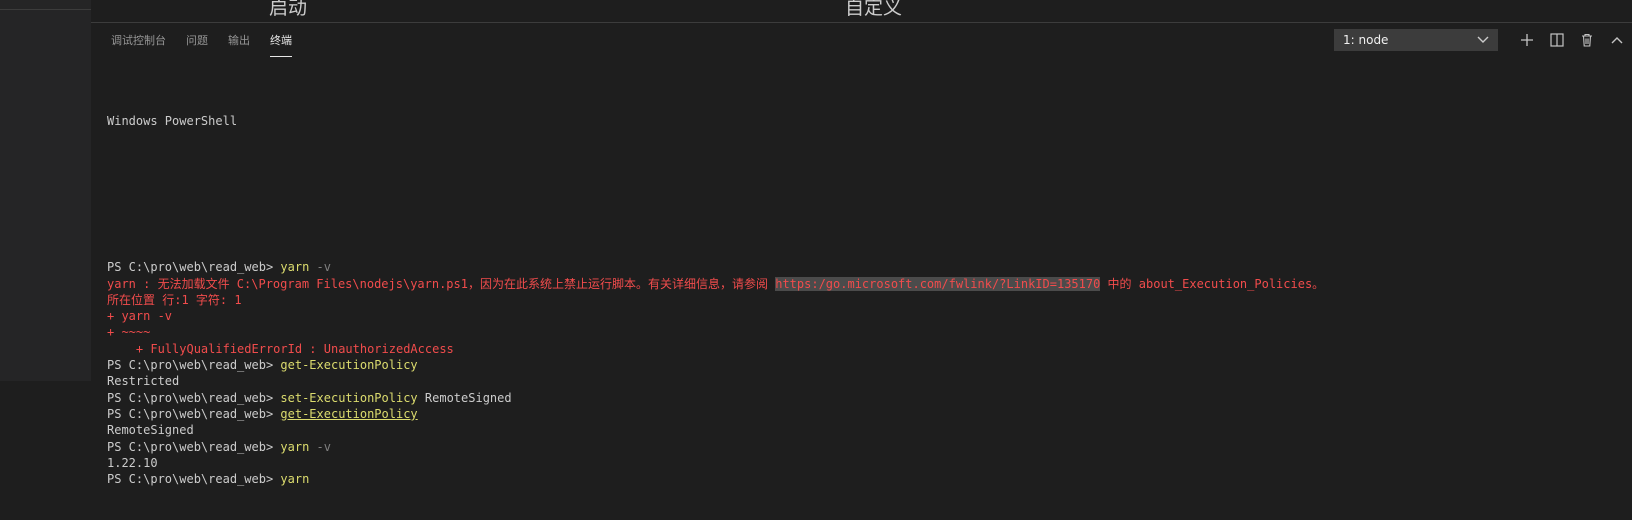  What do you see at coordinates (281, 40) in the screenshot?
I see `tab-terminal: 终端` at bounding box center [281, 40].